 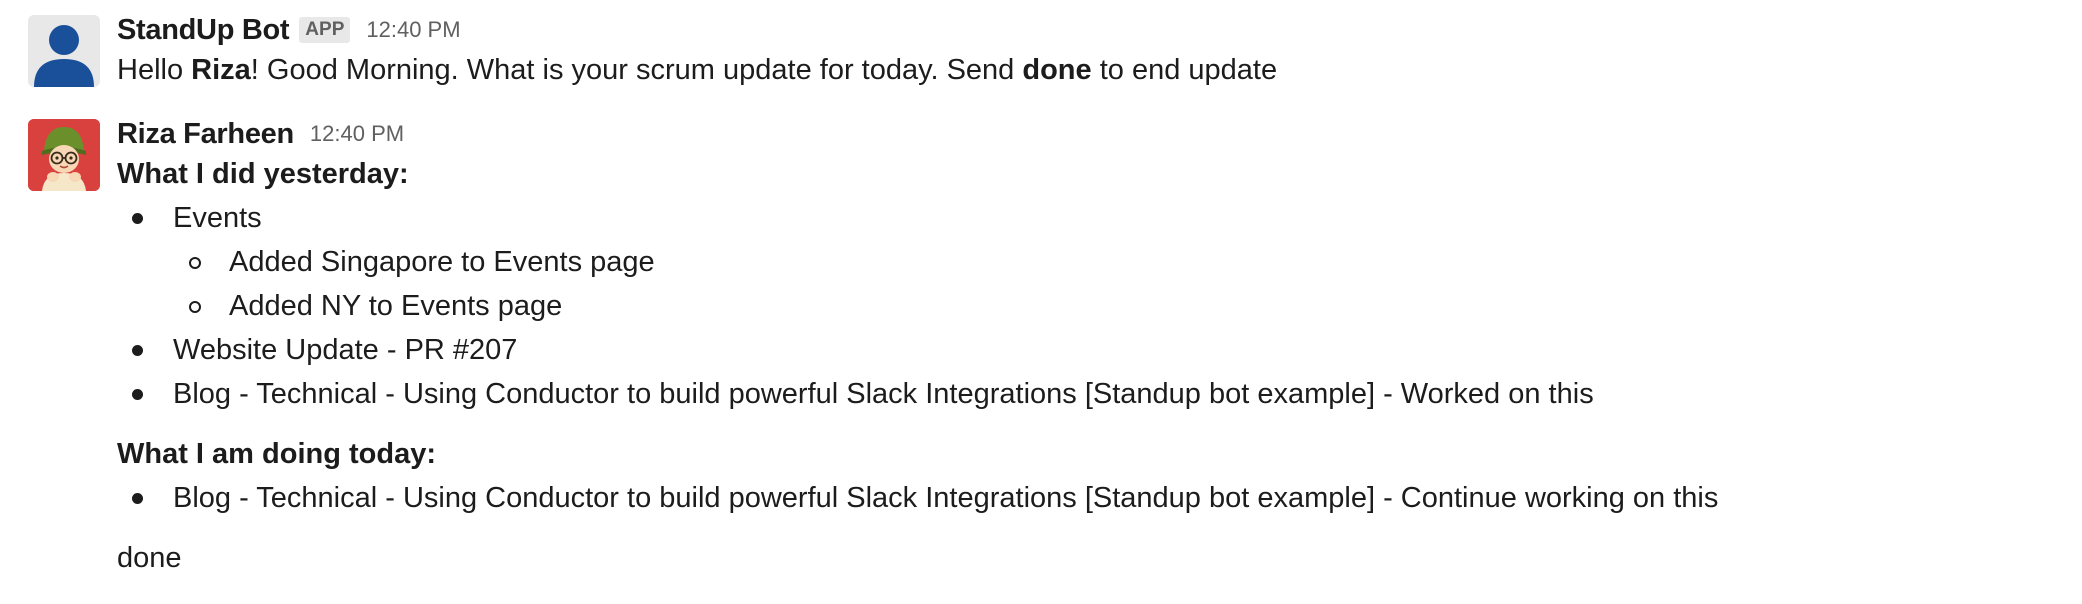 What do you see at coordinates (154, 70) in the screenshot?
I see `text-part: Hello` at bounding box center [154, 70].